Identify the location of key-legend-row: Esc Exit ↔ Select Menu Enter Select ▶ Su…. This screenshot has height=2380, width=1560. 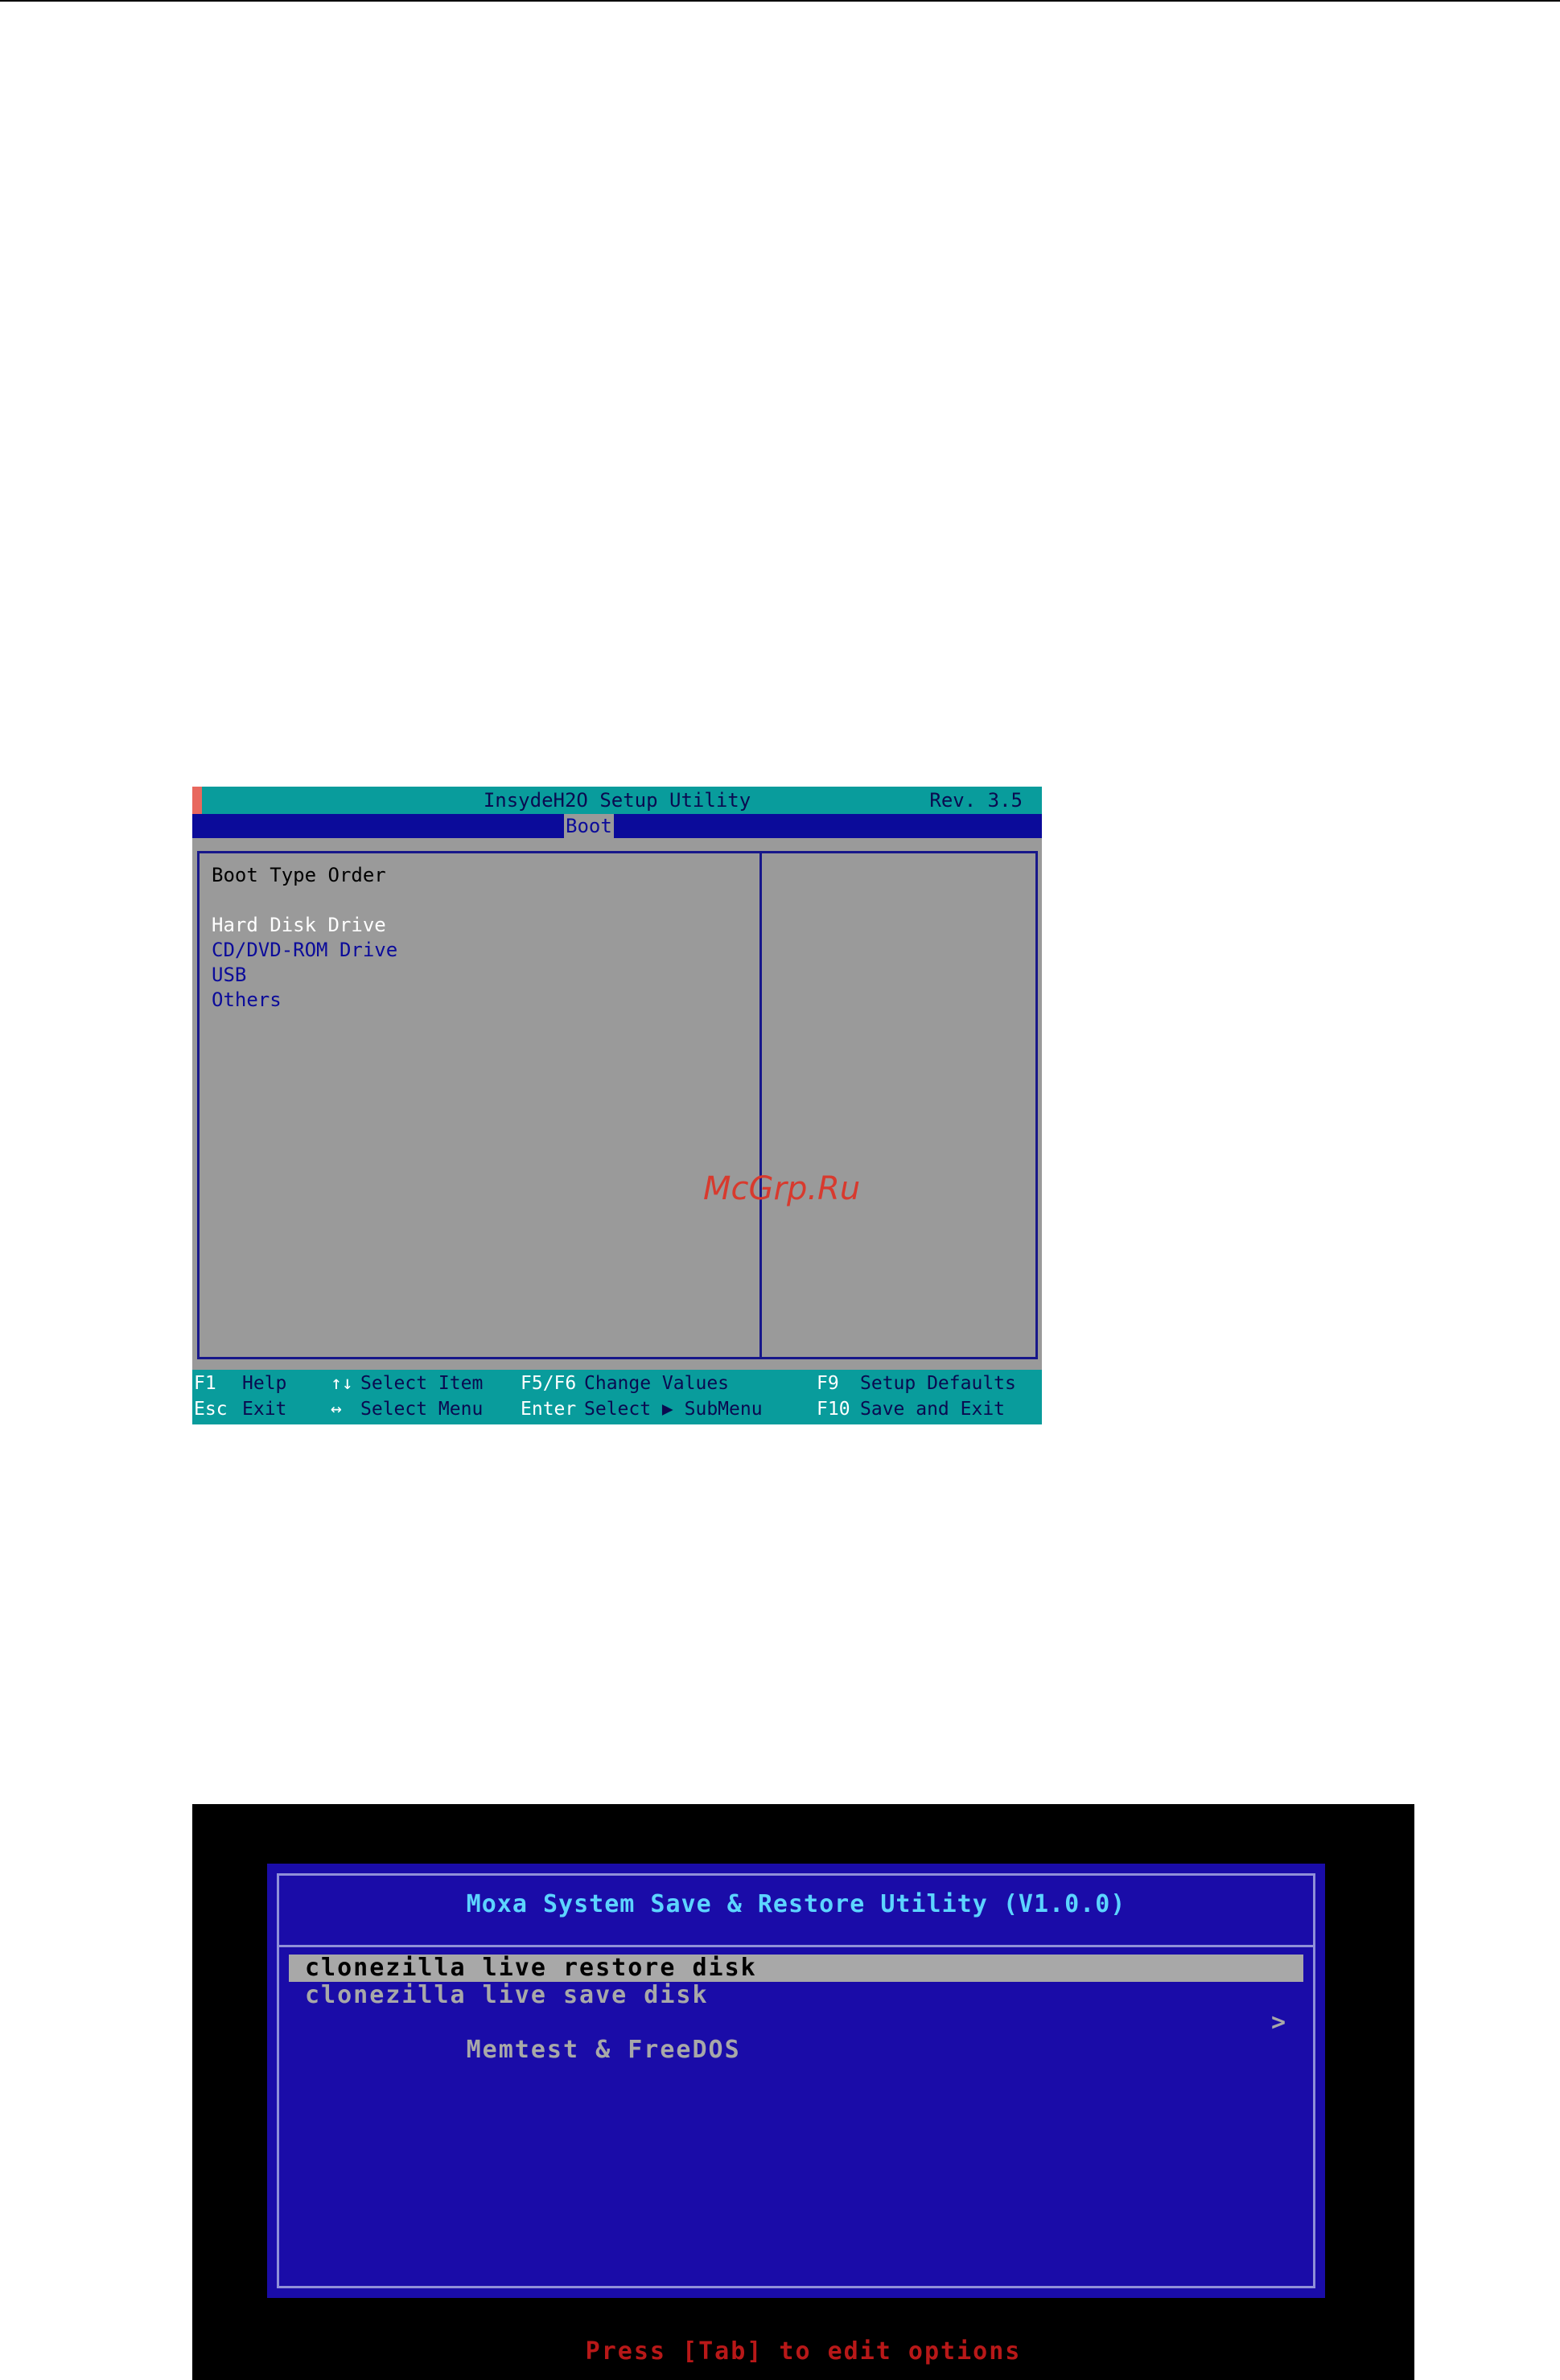
(617, 1410).